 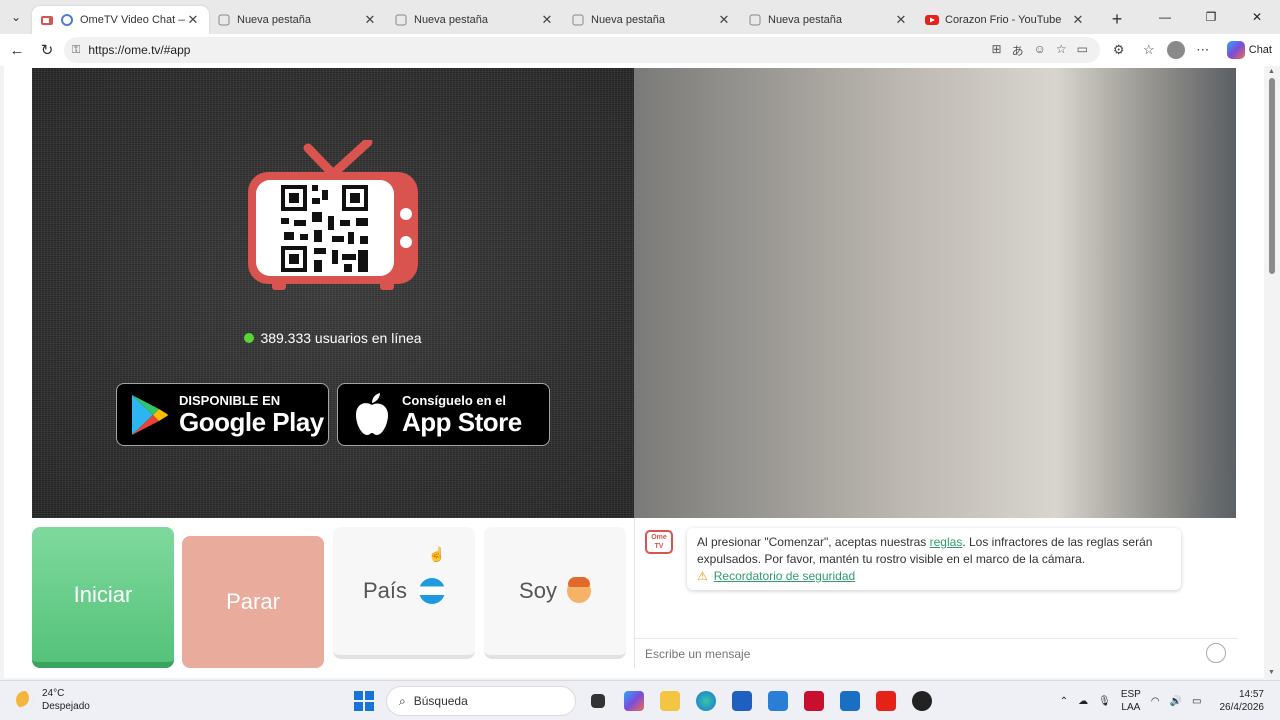 What do you see at coordinates (1104, 701) in the screenshot?
I see `microphone-icon: 🎙` at bounding box center [1104, 701].